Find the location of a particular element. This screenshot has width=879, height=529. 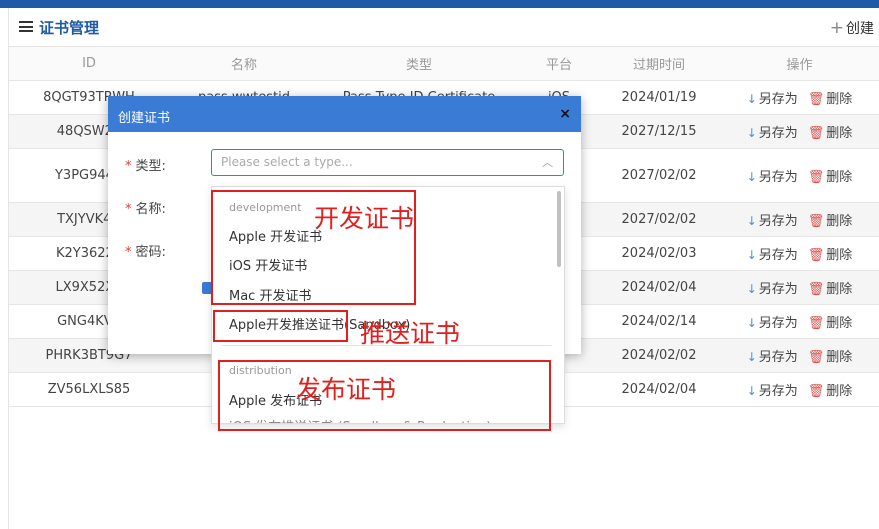

annotation-text-dist: 发布证书 is located at coordinates (346, 389).